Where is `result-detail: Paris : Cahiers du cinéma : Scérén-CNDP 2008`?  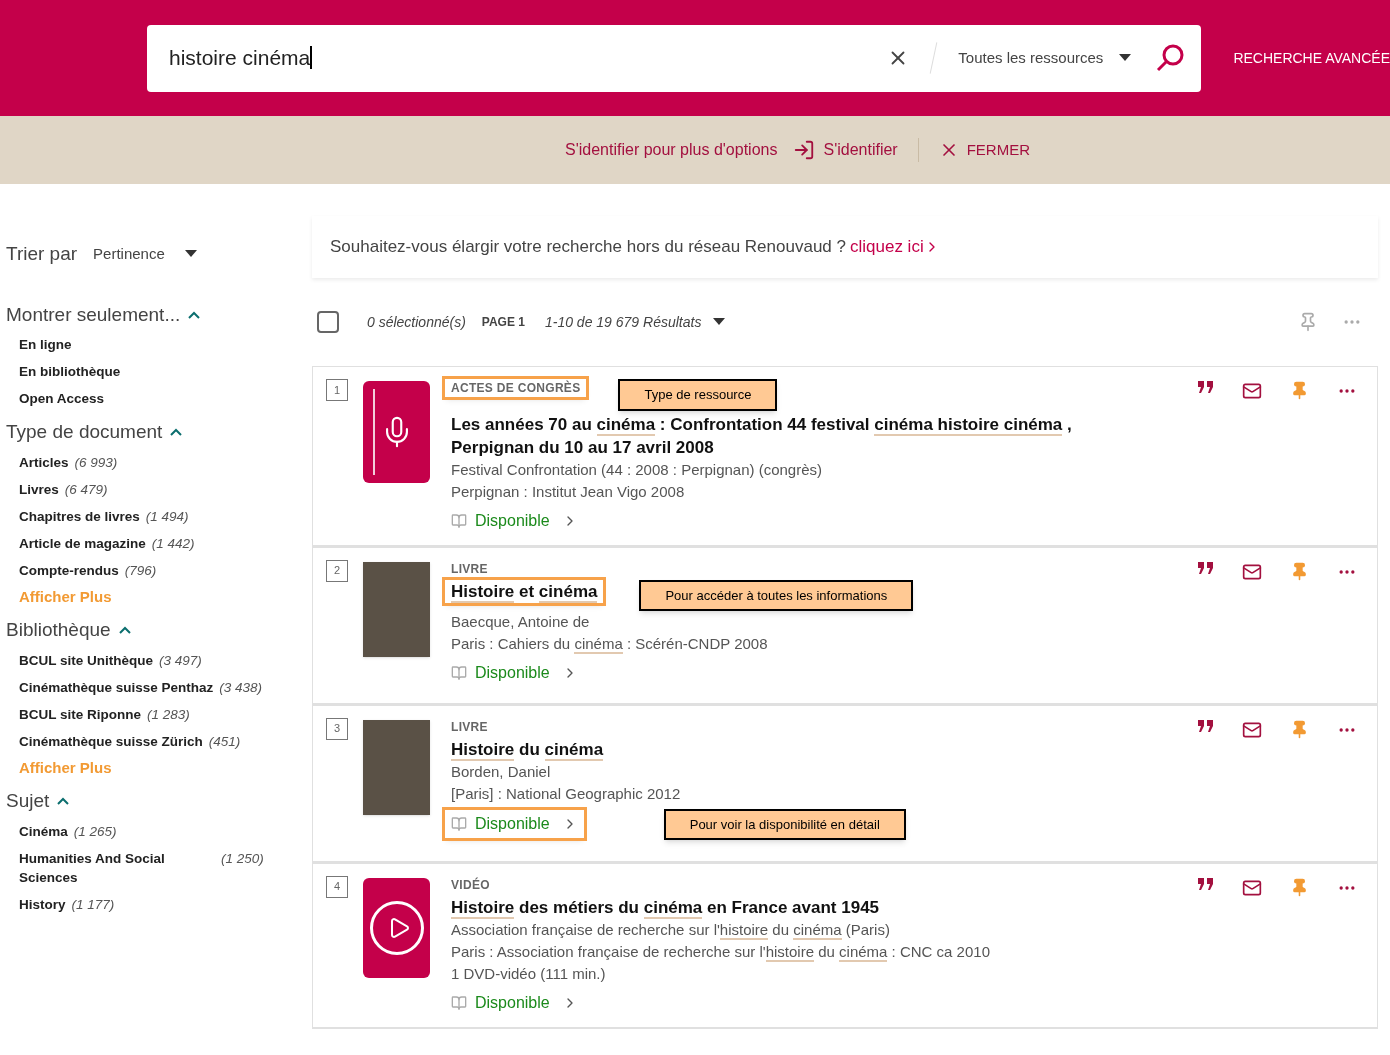
result-detail: Paris : Cahiers du cinéma : Scérén-CNDP 2008 is located at coordinates (610, 644).